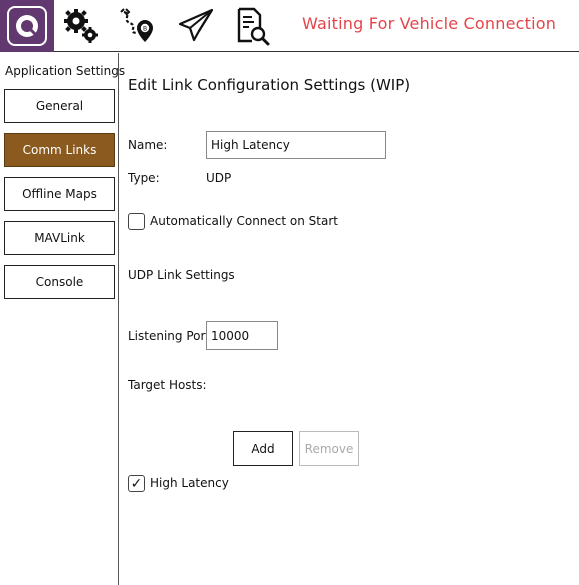  I want to click on listening-port-label: Listening Port, so click(169, 336).